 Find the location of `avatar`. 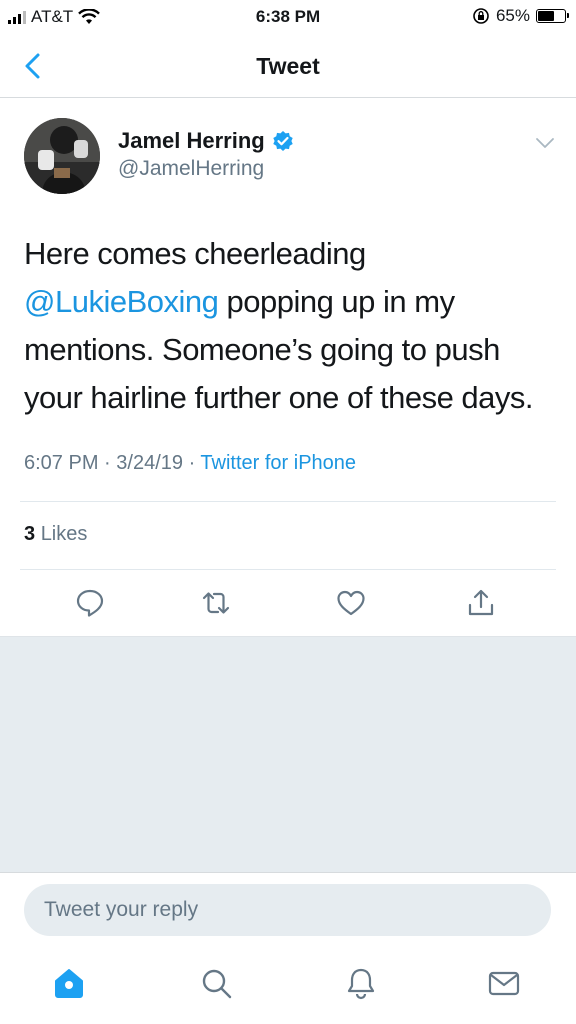

avatar is located at coordinates (62, 156).